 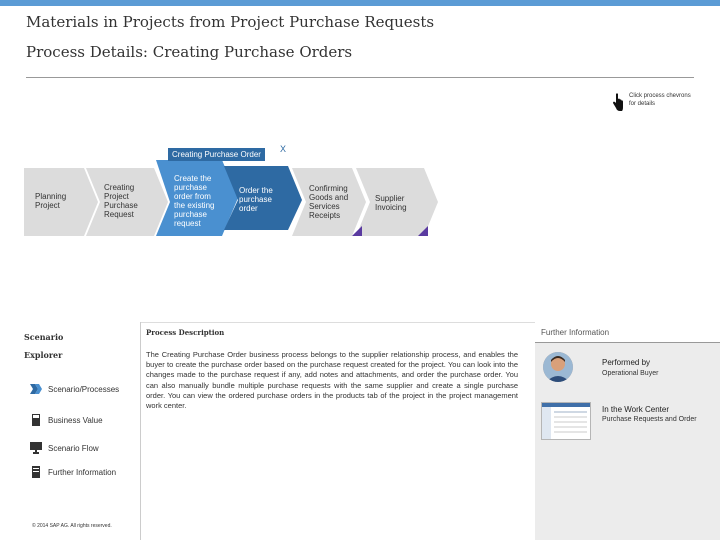 I want to click on person-icon, so click(x=558, y=367).